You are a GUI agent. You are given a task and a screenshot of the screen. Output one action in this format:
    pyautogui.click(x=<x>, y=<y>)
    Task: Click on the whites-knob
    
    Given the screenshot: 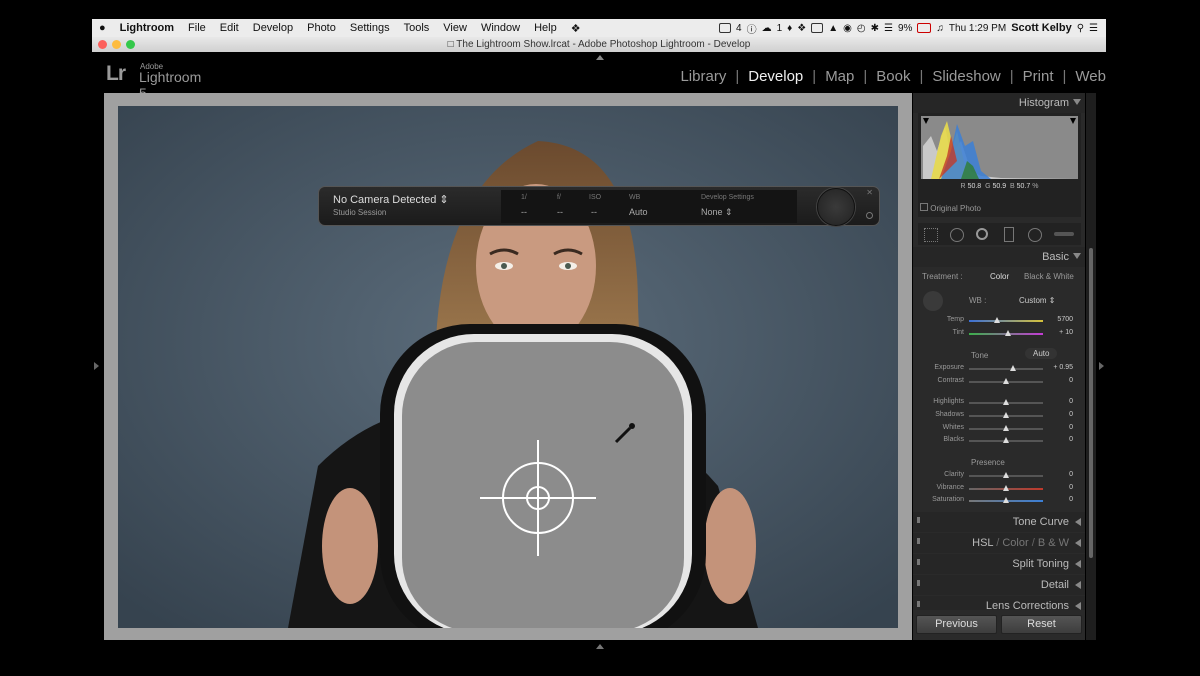 What is the action you would take?
    pyautogui.click(x=1006, y=428)
    